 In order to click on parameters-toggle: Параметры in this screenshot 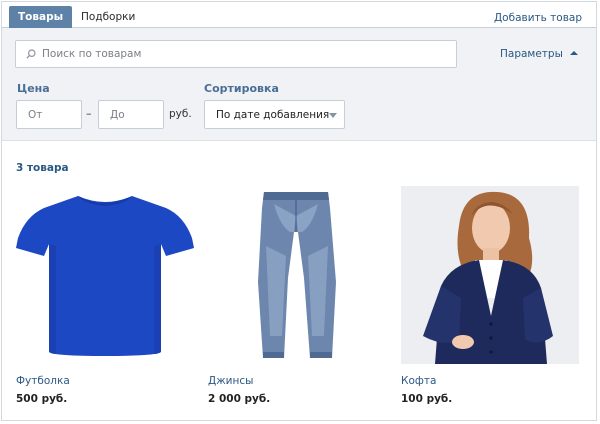, I will do `click(539, 54)`.